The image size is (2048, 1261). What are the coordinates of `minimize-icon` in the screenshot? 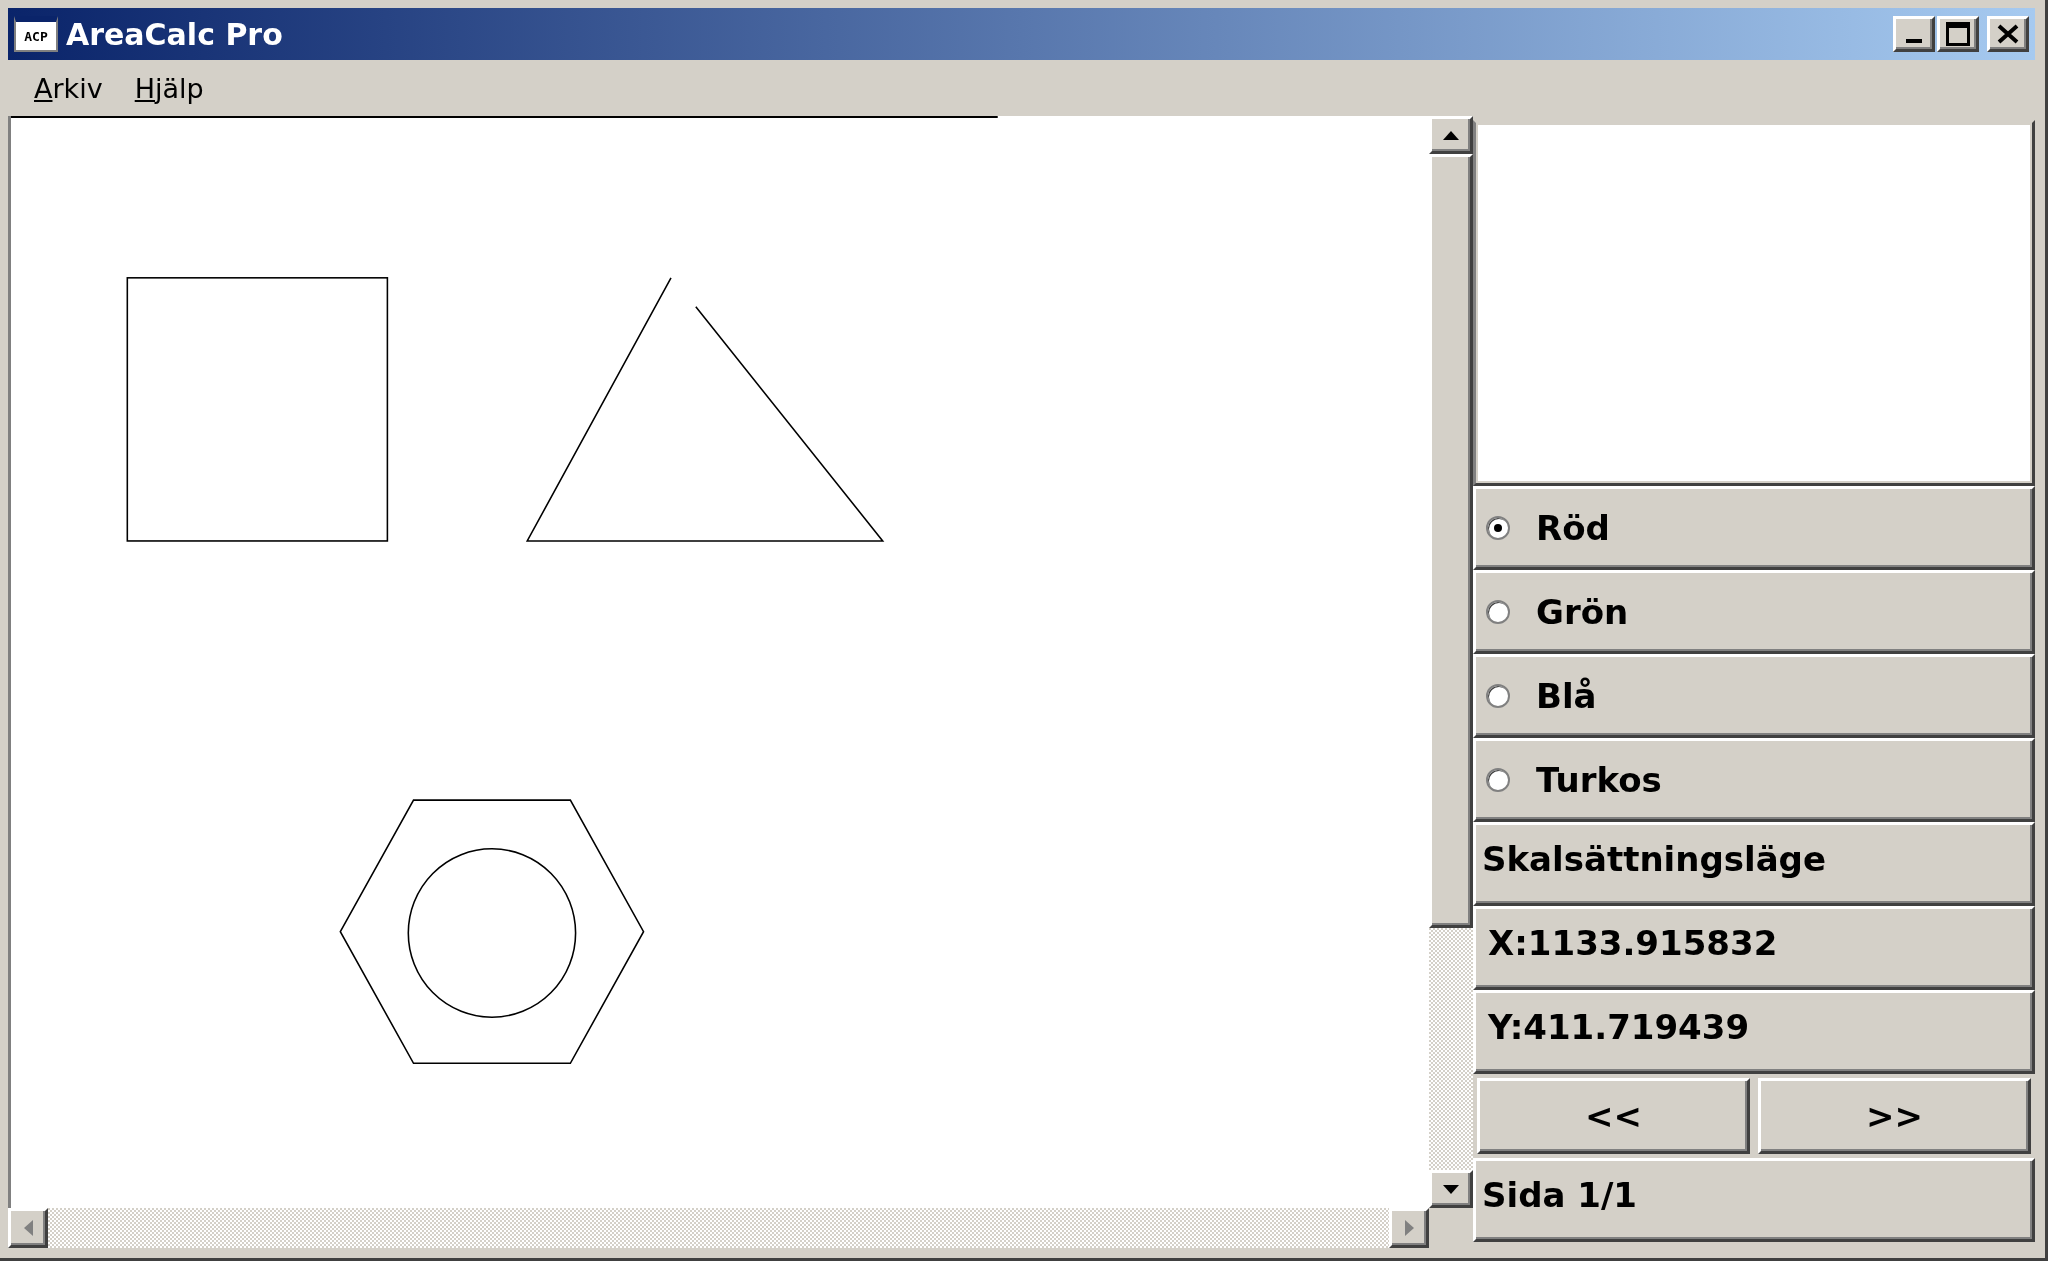 It's located at (1914, 41).